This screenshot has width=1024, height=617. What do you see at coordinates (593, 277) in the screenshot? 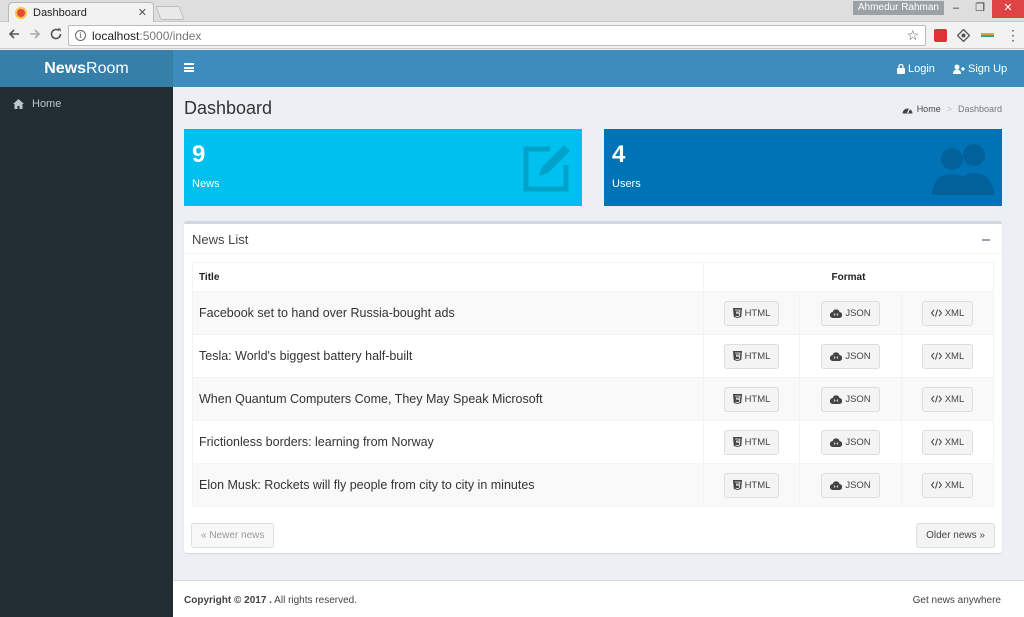
I see `table-header-row: Title Format` at bounding box center [593, 277].